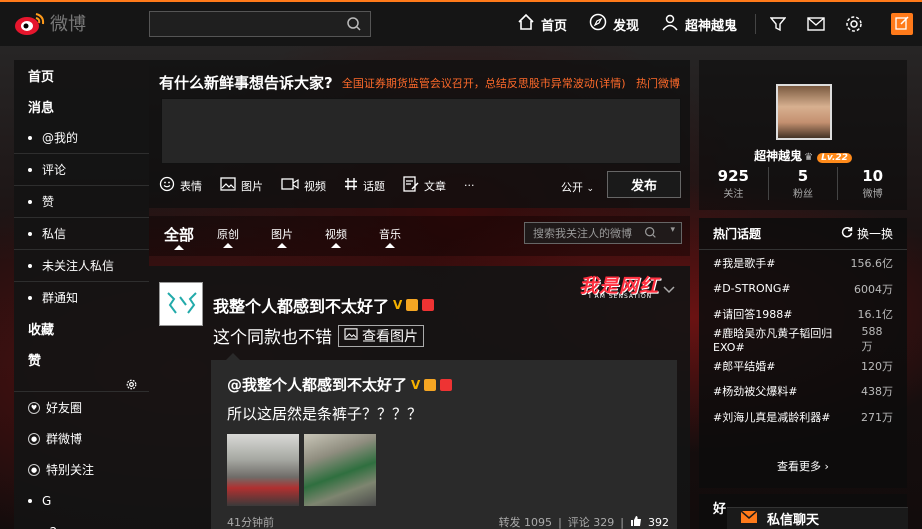 The width and height of the screenshot is (922, 529). I want to click on see-more-link: 查看更多 ›, so click(803, 466).